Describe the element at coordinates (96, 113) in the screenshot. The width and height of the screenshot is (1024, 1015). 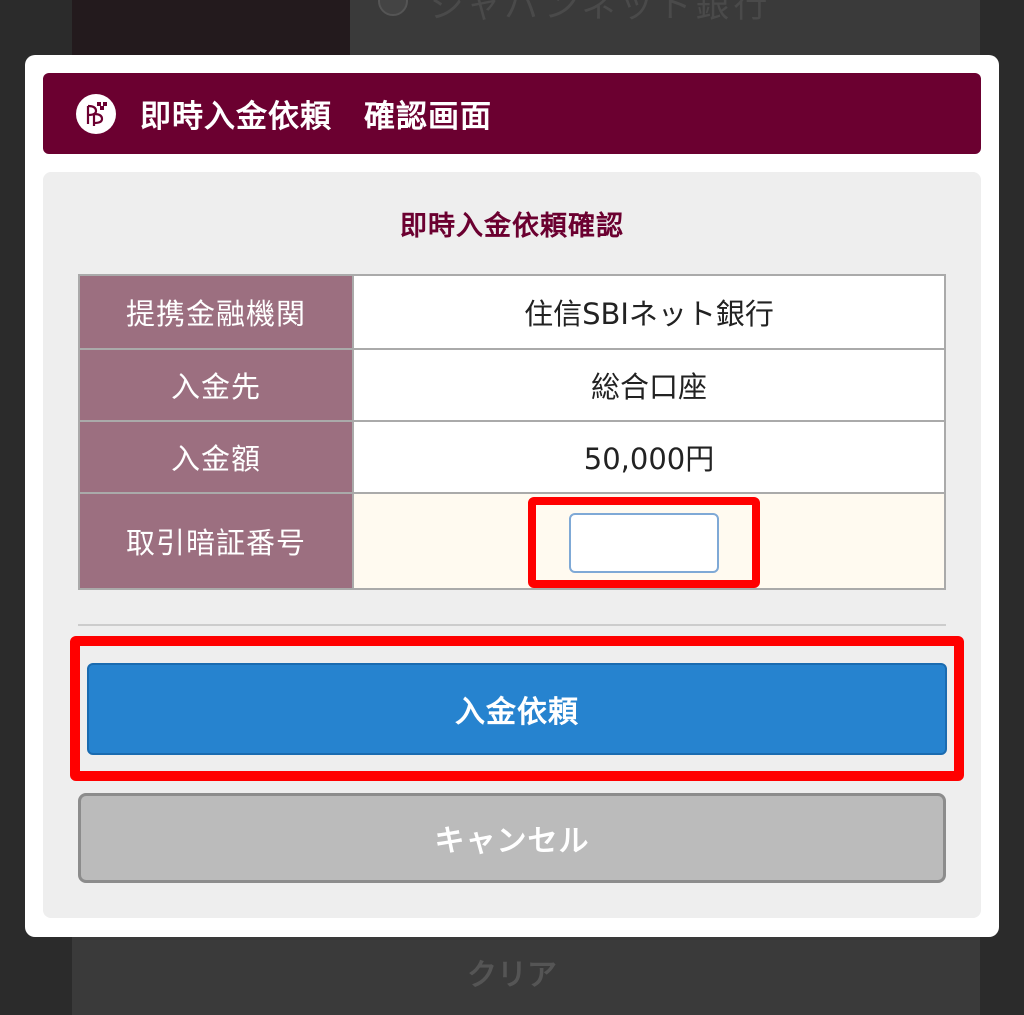
I see `brand-logo-icon` at that location.